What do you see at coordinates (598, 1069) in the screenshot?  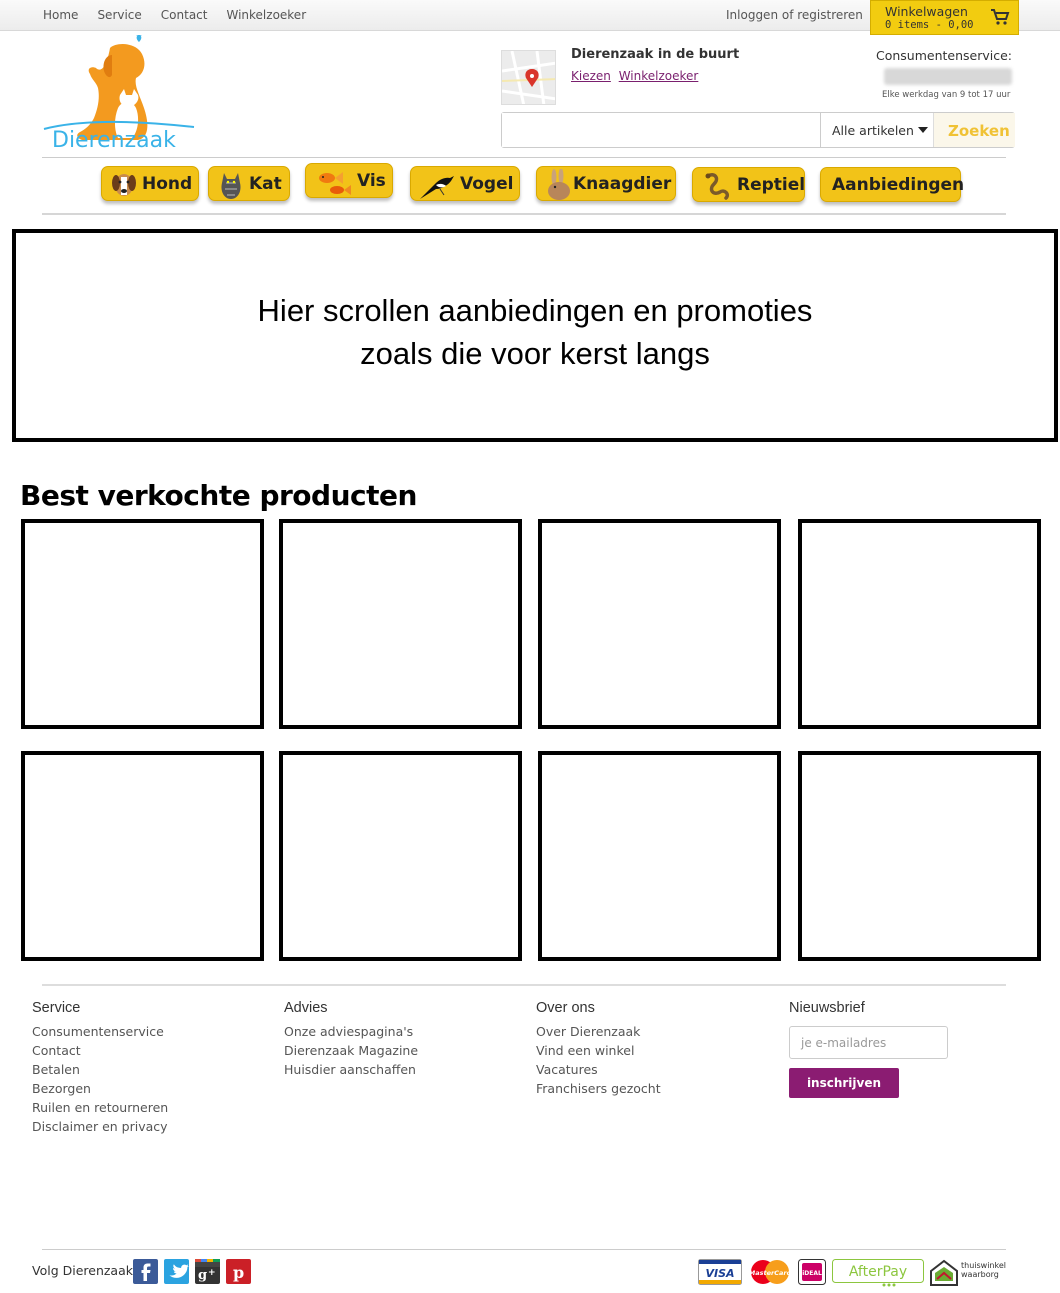 I see `footer-link: Vacatures` at bounding box center [598, 1069].